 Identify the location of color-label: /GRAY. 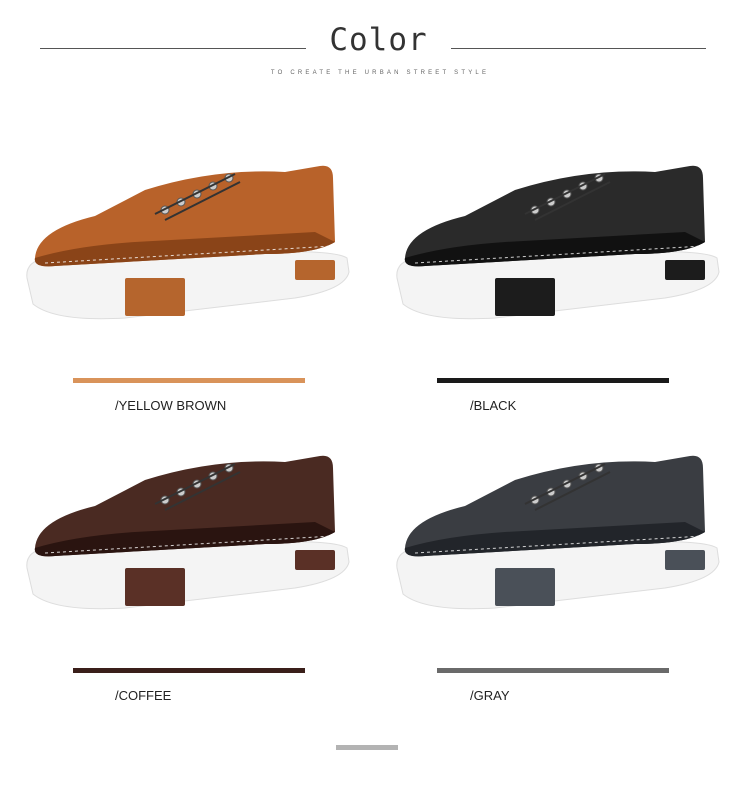
(490, 695).